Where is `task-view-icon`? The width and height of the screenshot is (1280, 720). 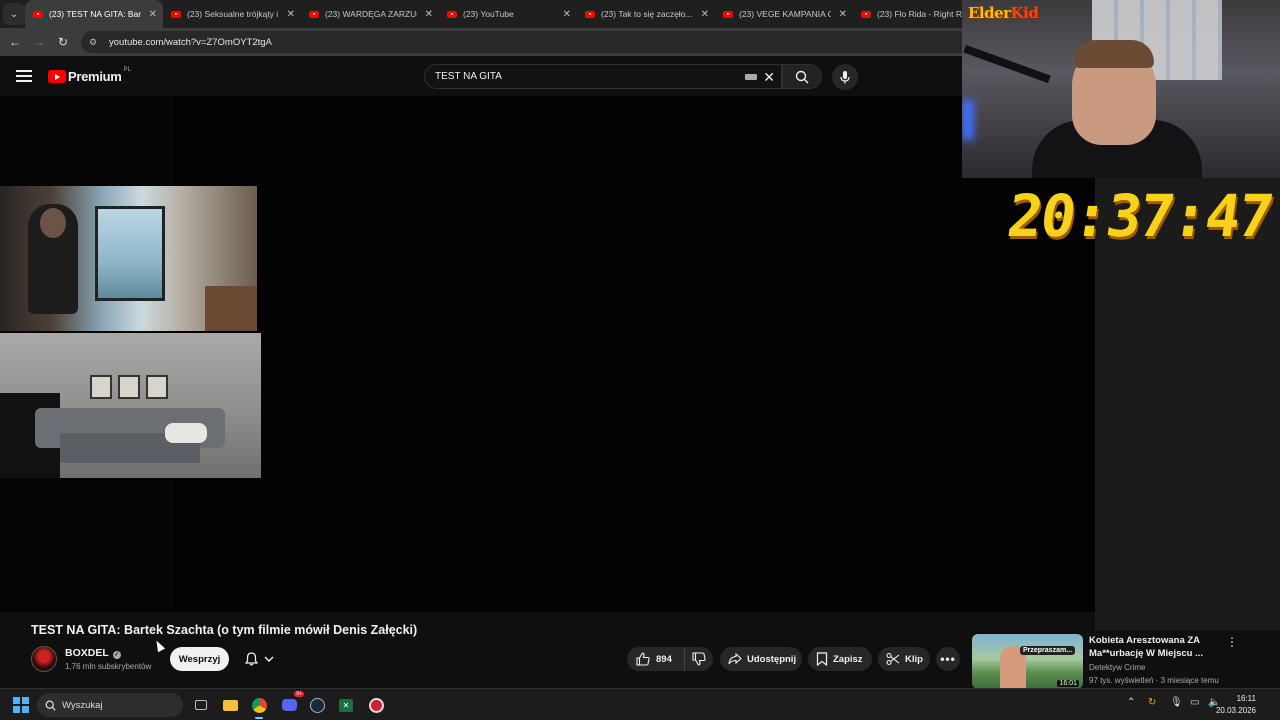
task-view-icon is located at coordinates (201, 705).